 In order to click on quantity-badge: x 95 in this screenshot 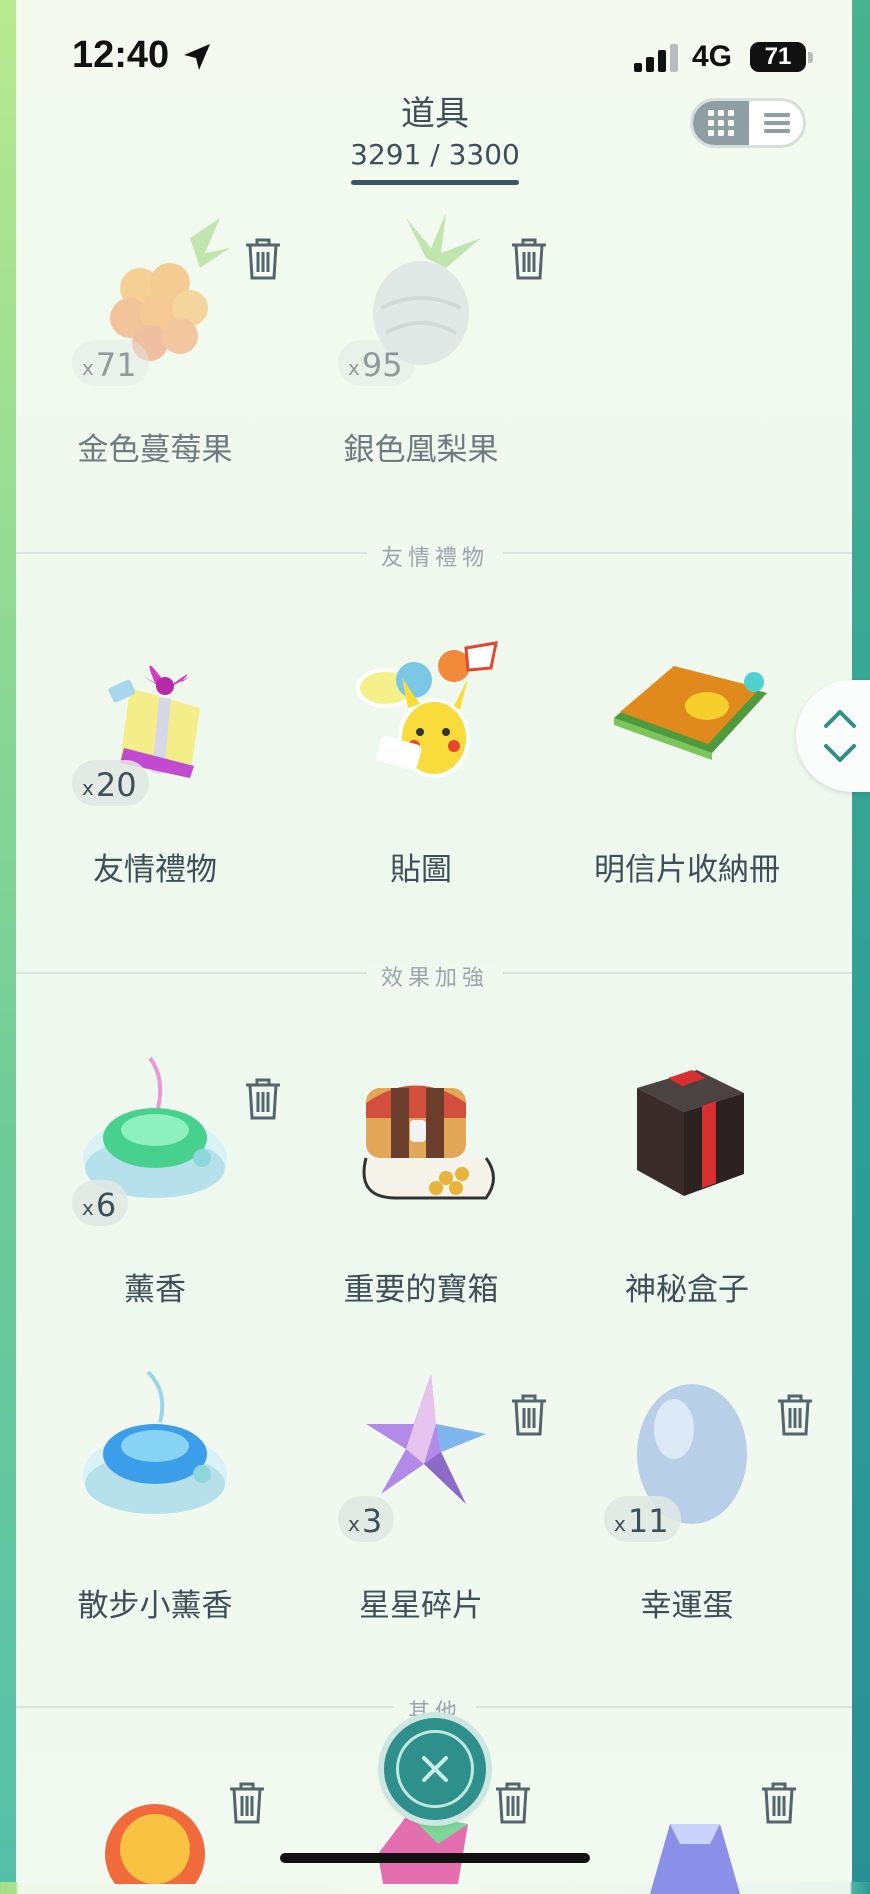, I will do `click(376, 363)`.